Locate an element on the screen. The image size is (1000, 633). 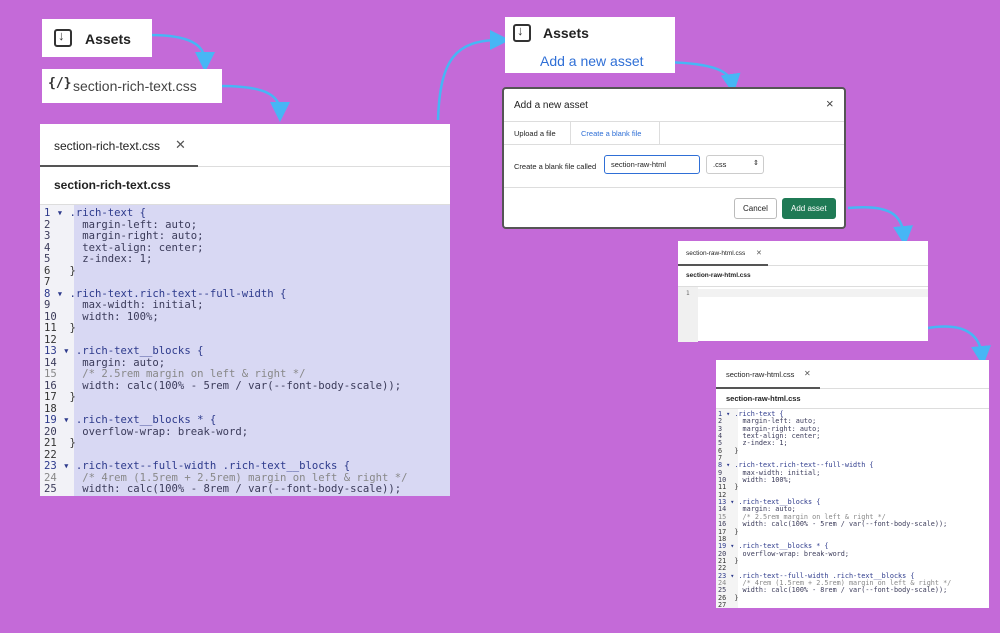
file-chip: {/} section-rich-text.css is located at coordinates (132, 86).